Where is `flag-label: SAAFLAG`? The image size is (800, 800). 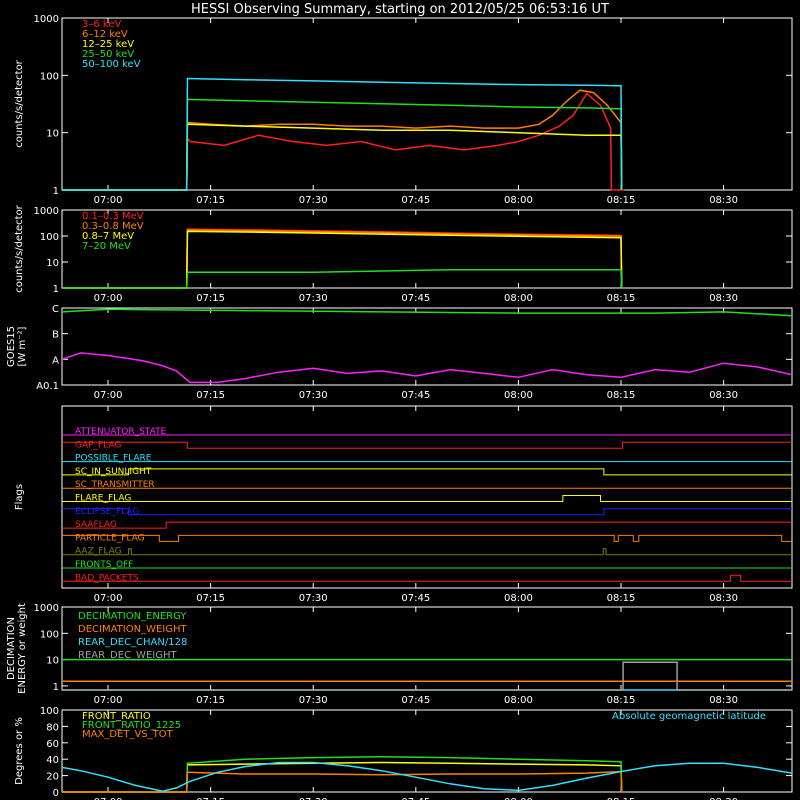
flag-label: SAAFLAG is located at coordinates (96, 525).